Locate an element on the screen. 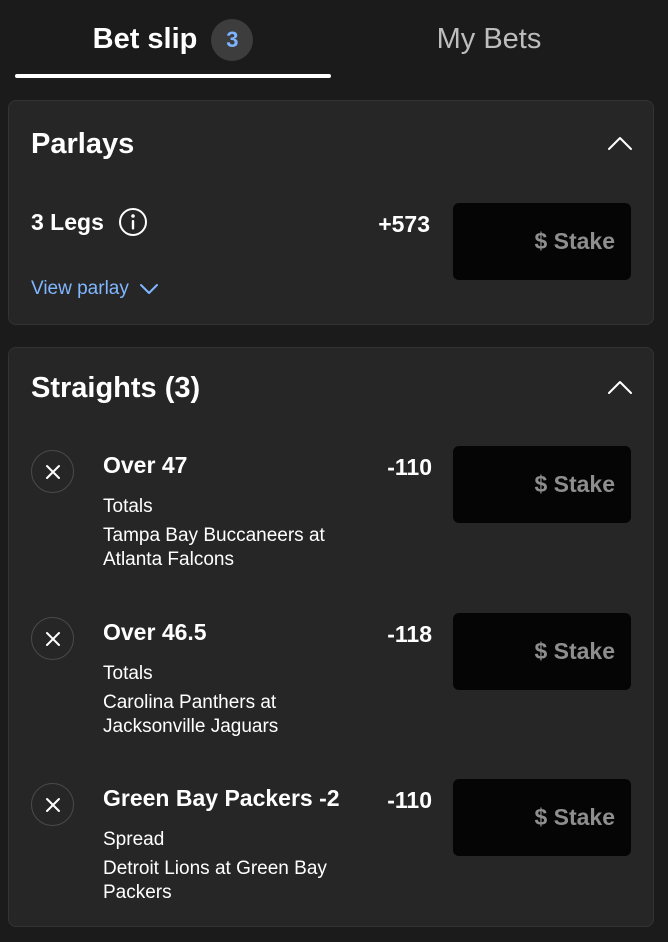 Image resolution: width=668 pixels, height=942 pixels. bet-market: Spread is located at coordinates (134, 839).